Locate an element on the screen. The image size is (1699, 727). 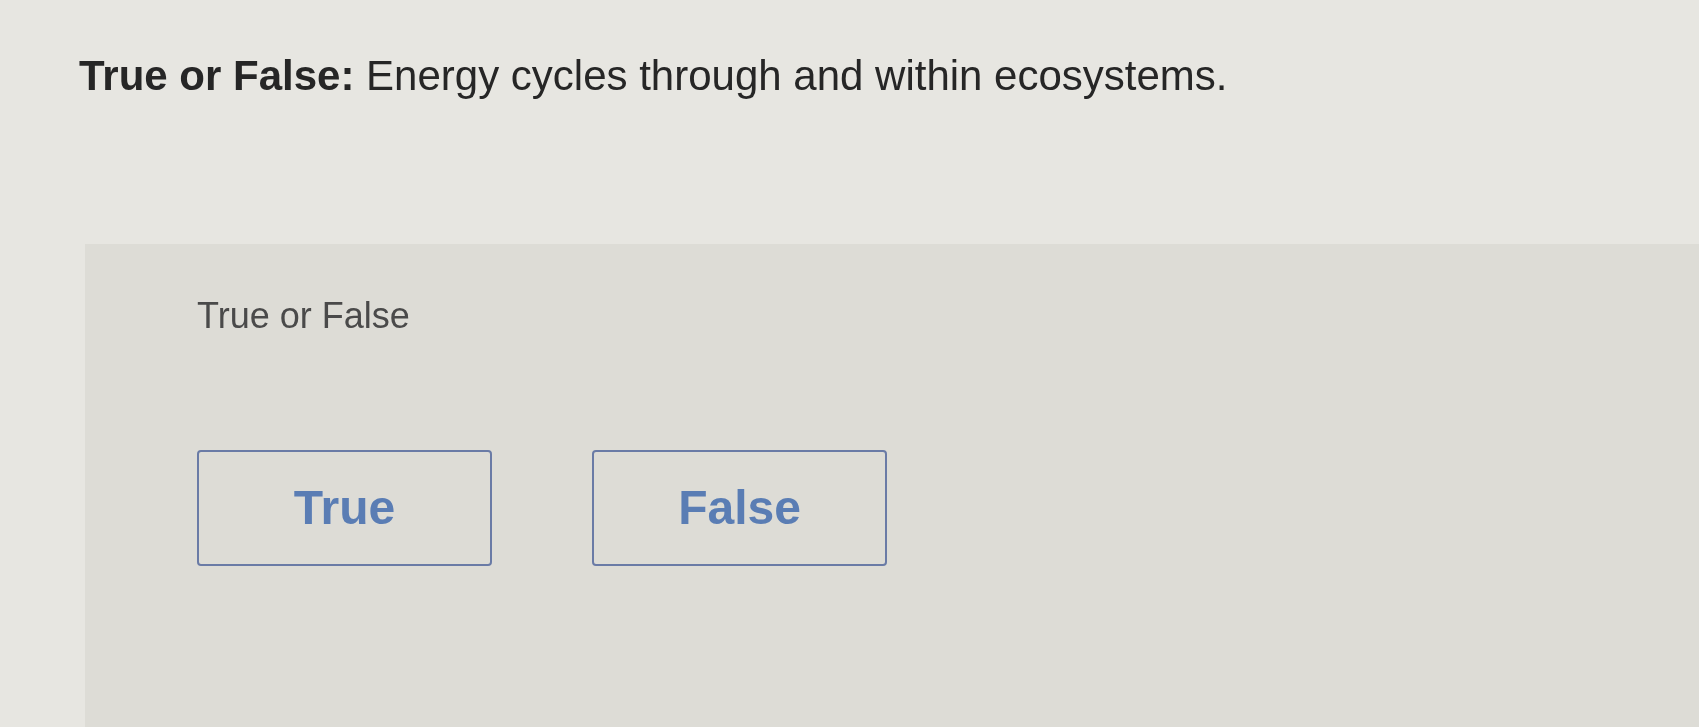
prompt-text: True or False is located at coordinates (304, 315).